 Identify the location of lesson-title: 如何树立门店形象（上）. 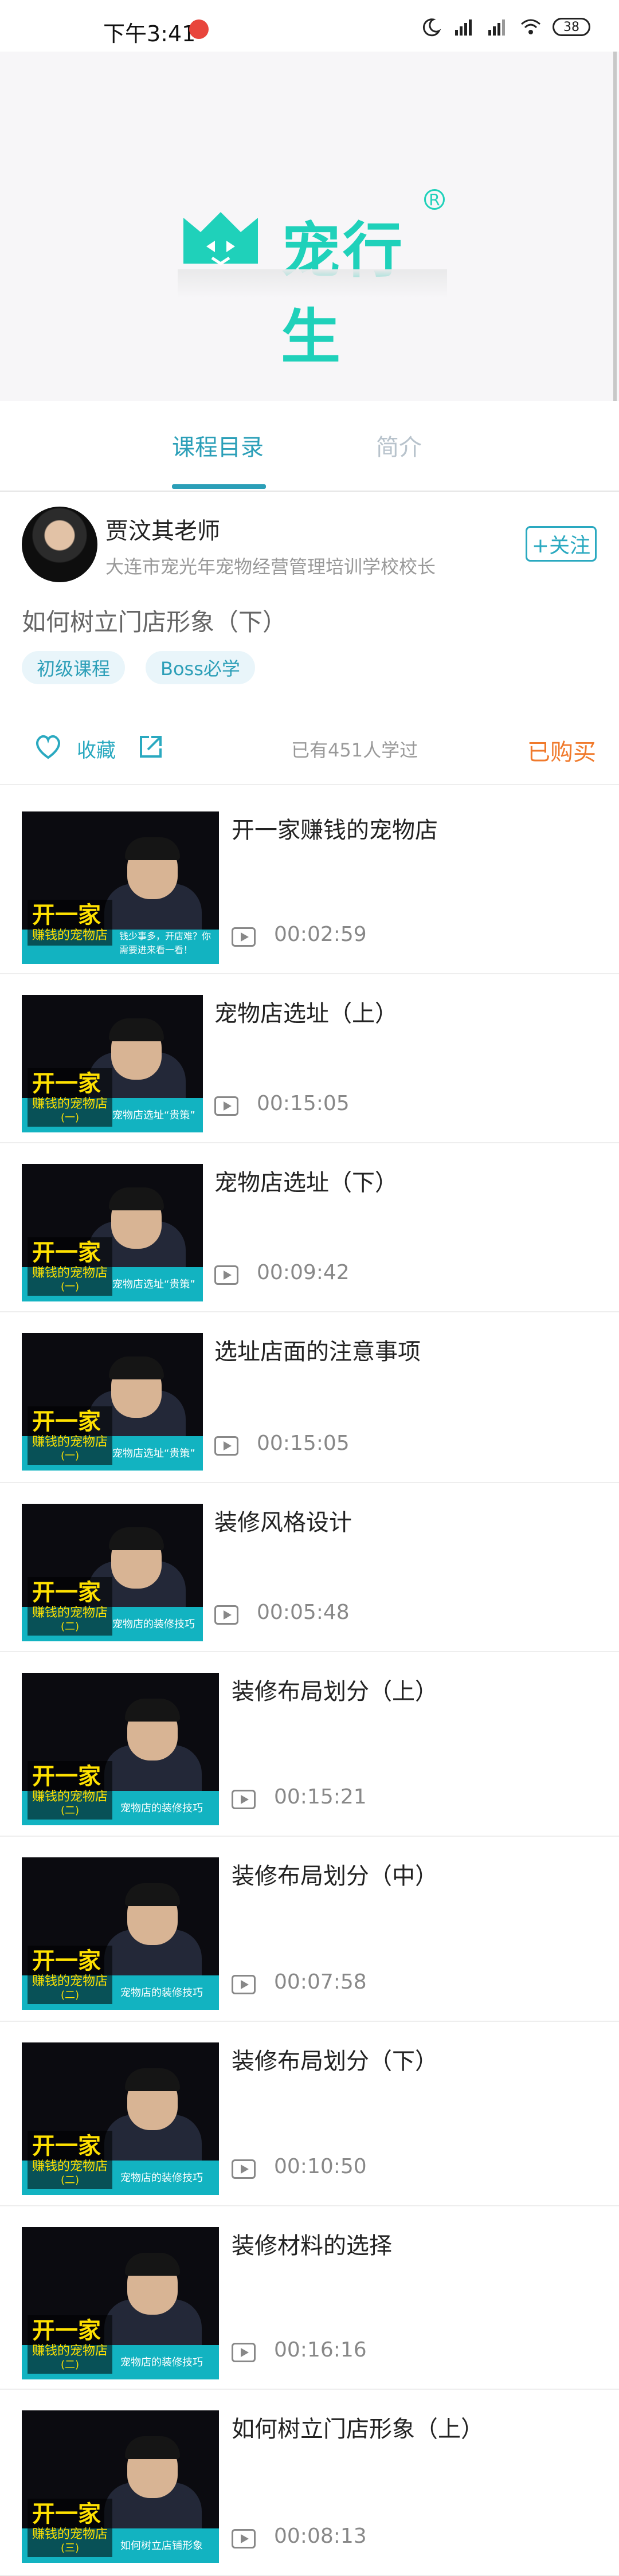
(358, 2427).